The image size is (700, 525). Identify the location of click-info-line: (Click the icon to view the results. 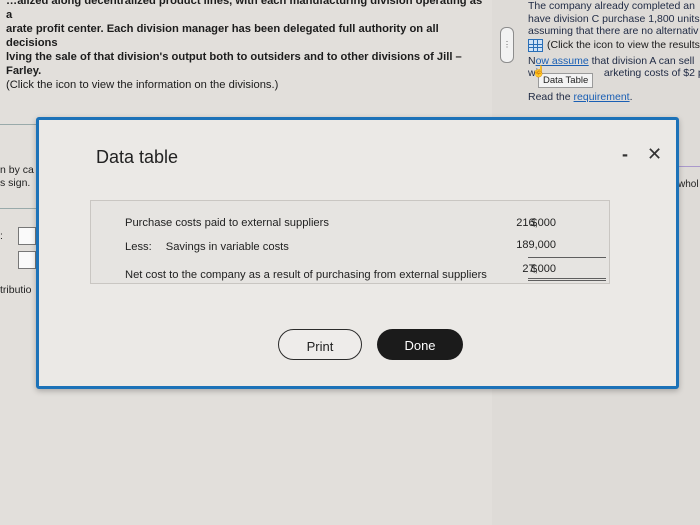
(614, 45).